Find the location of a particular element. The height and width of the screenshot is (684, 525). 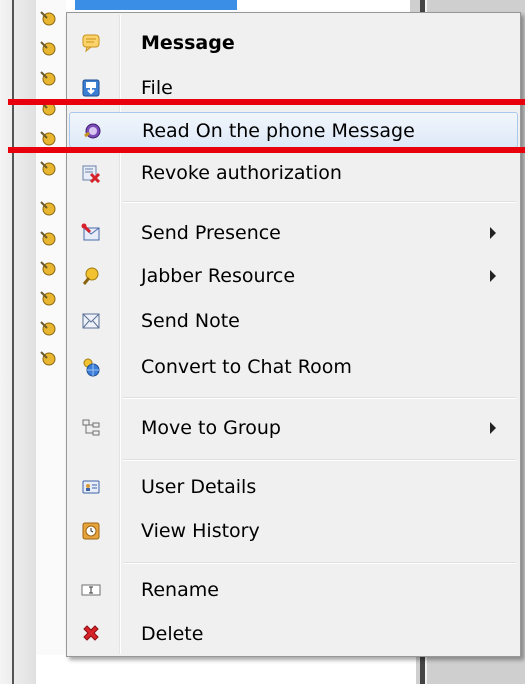

selected-contact-tab is located at coordinates (156, 5).